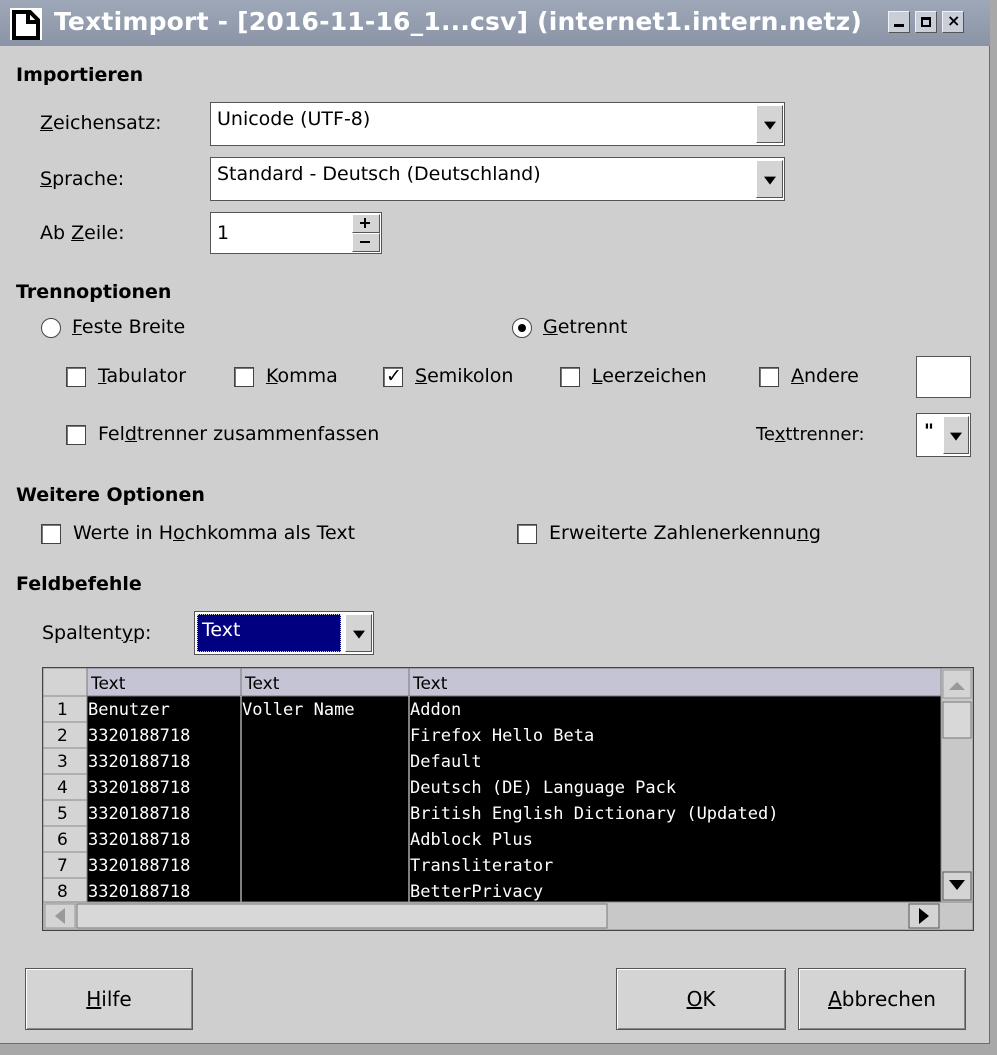 This screenshot has height=1055, width=997. I want to click on text-delim-mnemonic: x, so click(780, 434).